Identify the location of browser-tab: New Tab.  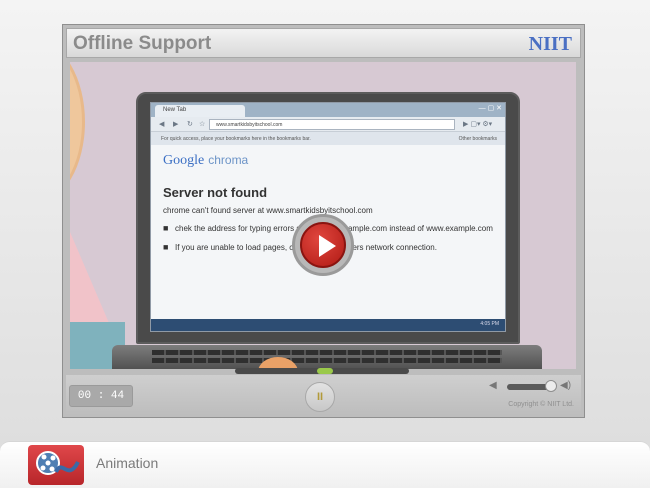
(200, 111).